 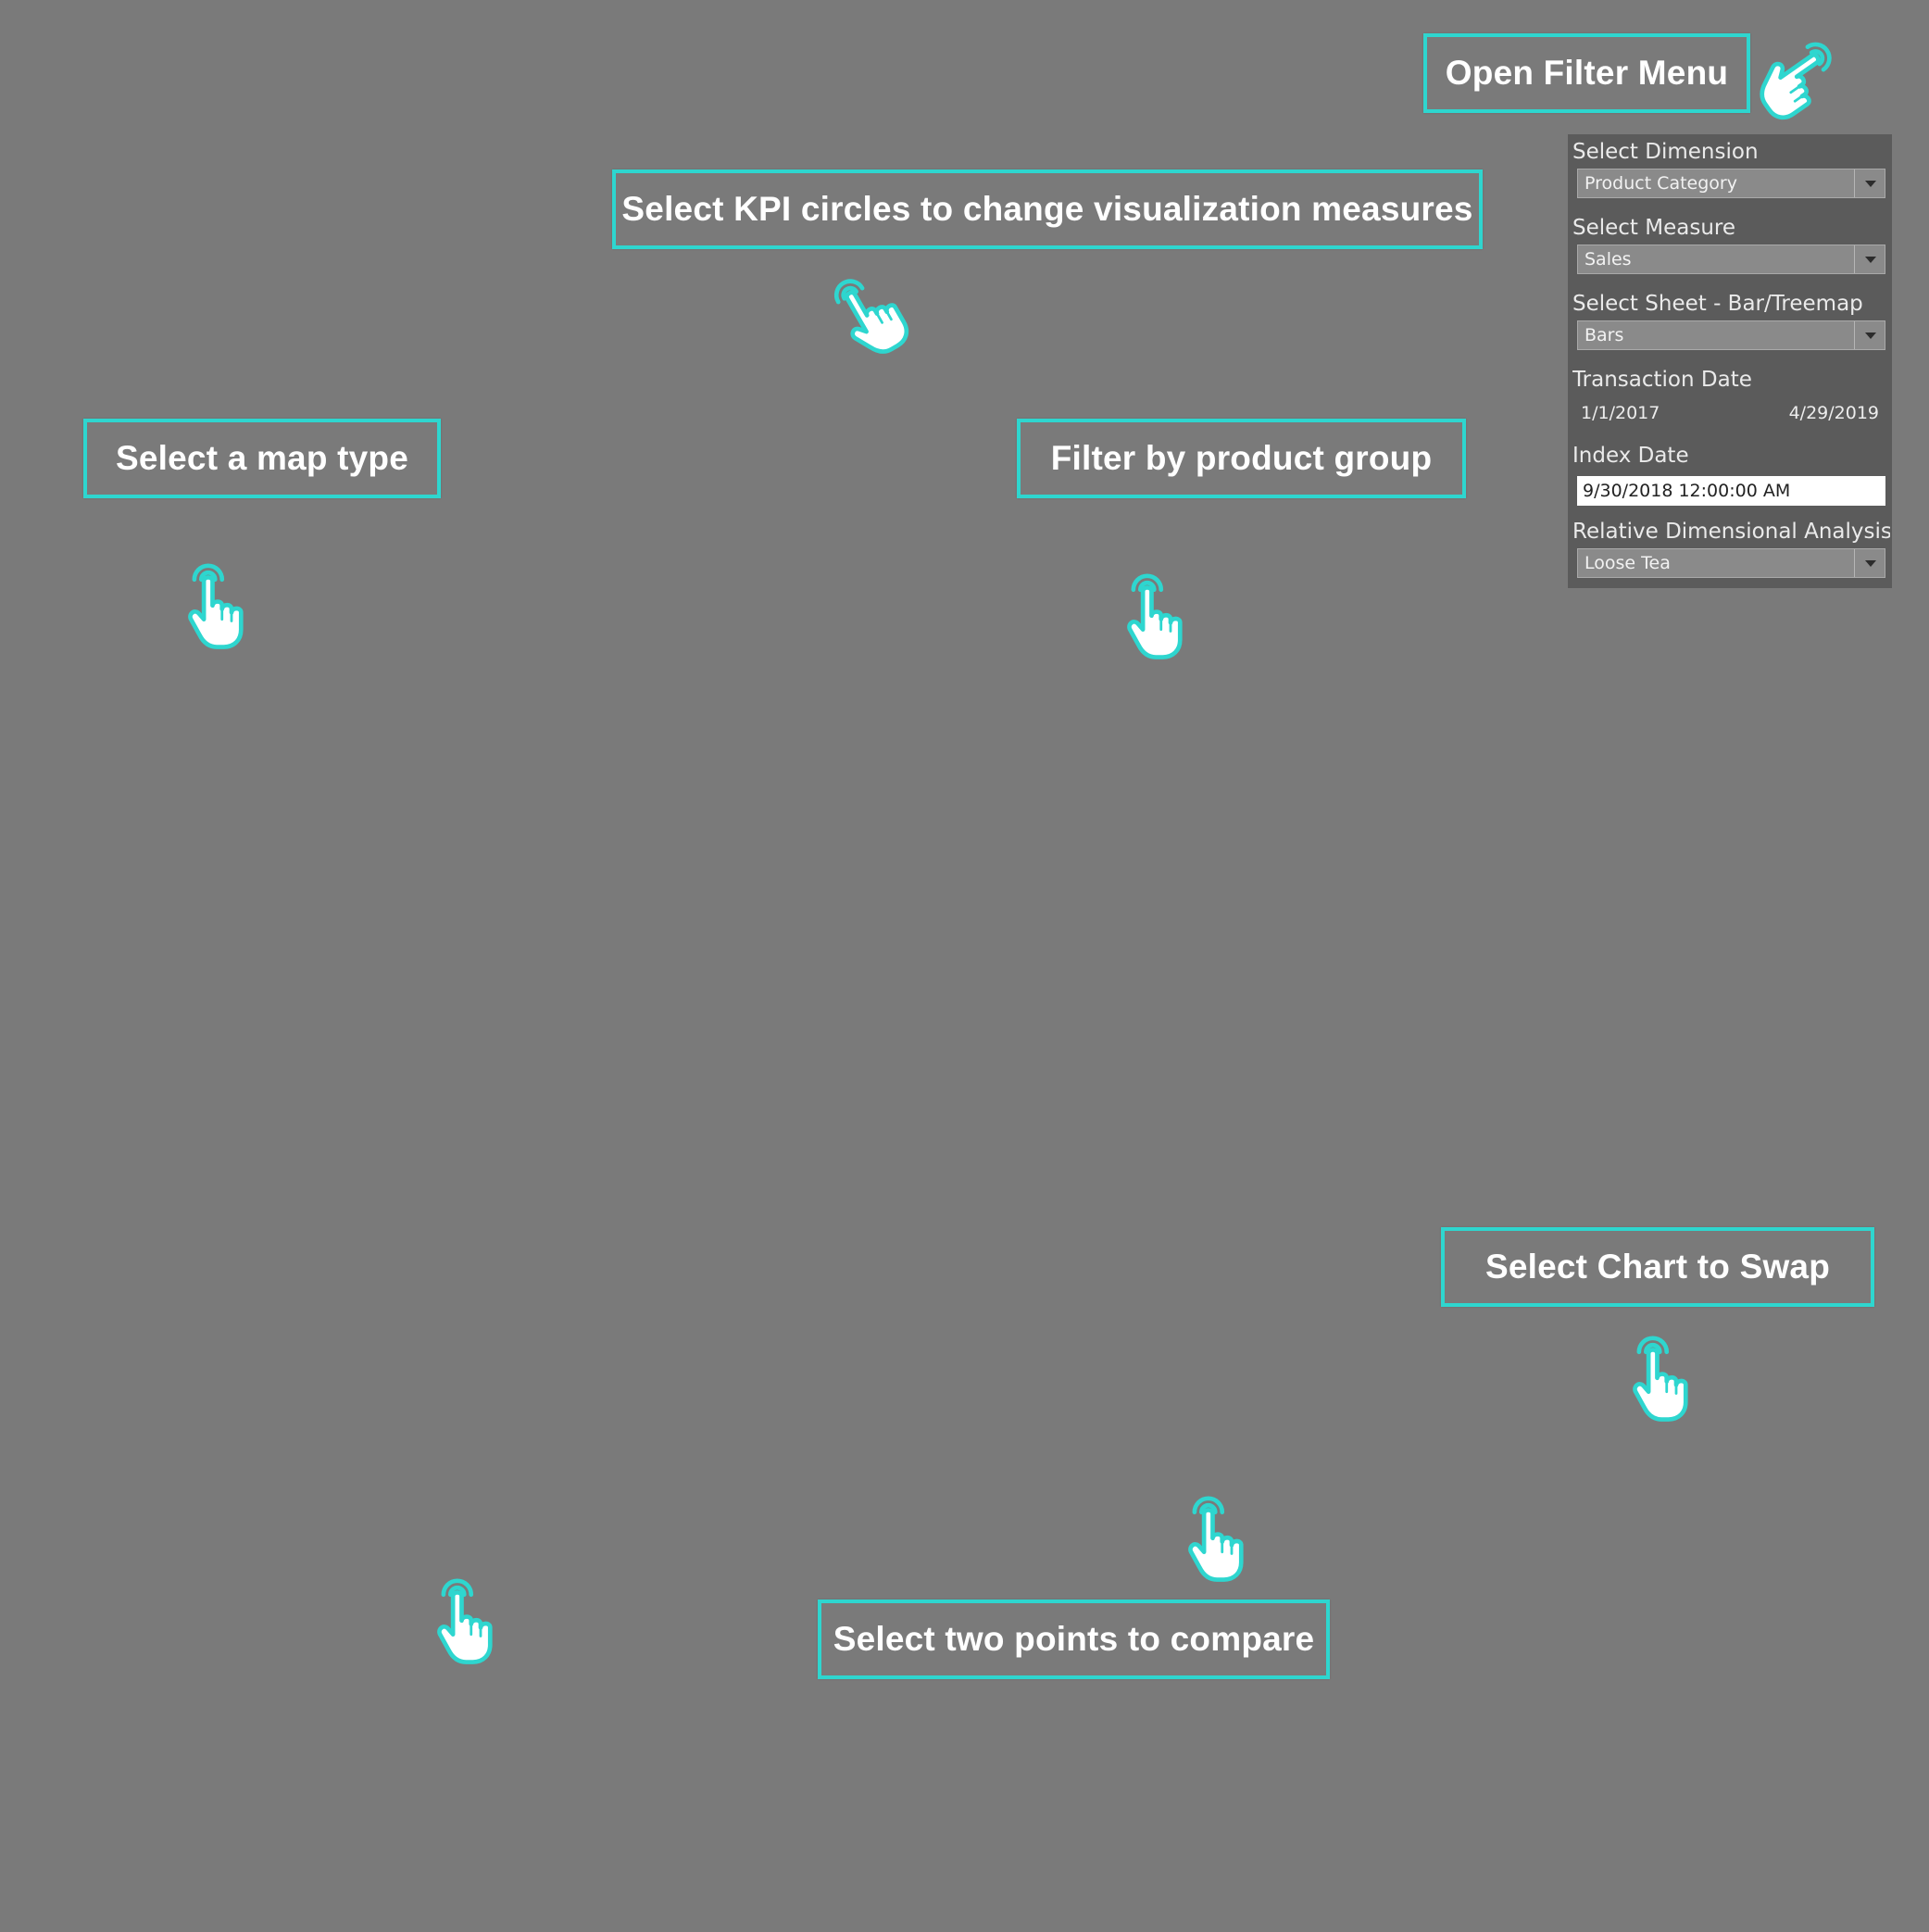 What do you see at coordinates (1605, 335) in the screenshot?
I see `sheet-value: Bars` at bounding box center [1605, 335].